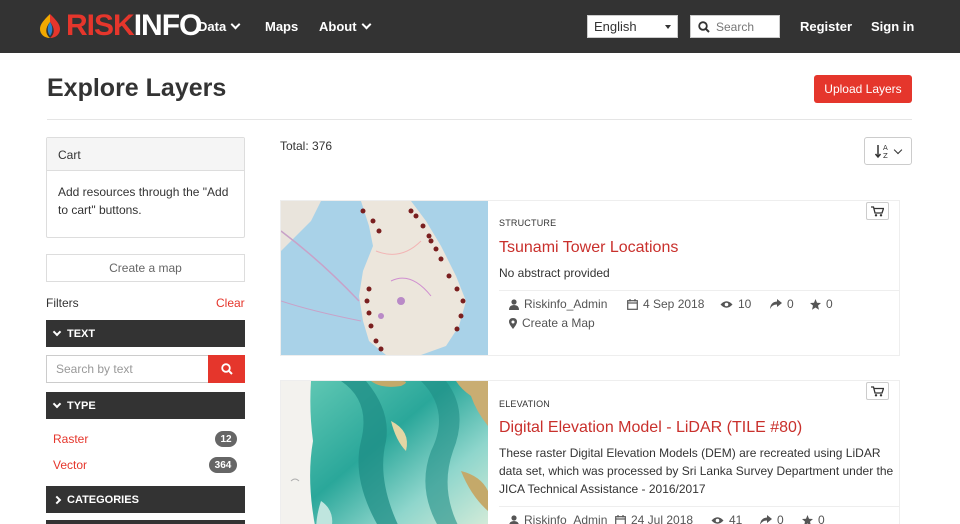  What do you see at coordinates (674, 304) in the screenshot?
I see `layer-date-value: 4 Sep 2018` at bounding box center [674, 304].